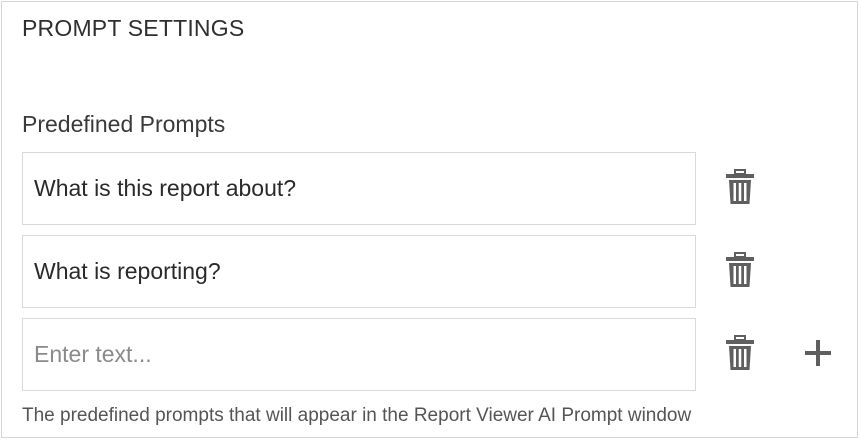 The height and width of the screenshot is (441, 861). Describe the element at coordinates (133, 28) in the screenshot. I see `section-title: PROMPT SETTINGS` at that location.